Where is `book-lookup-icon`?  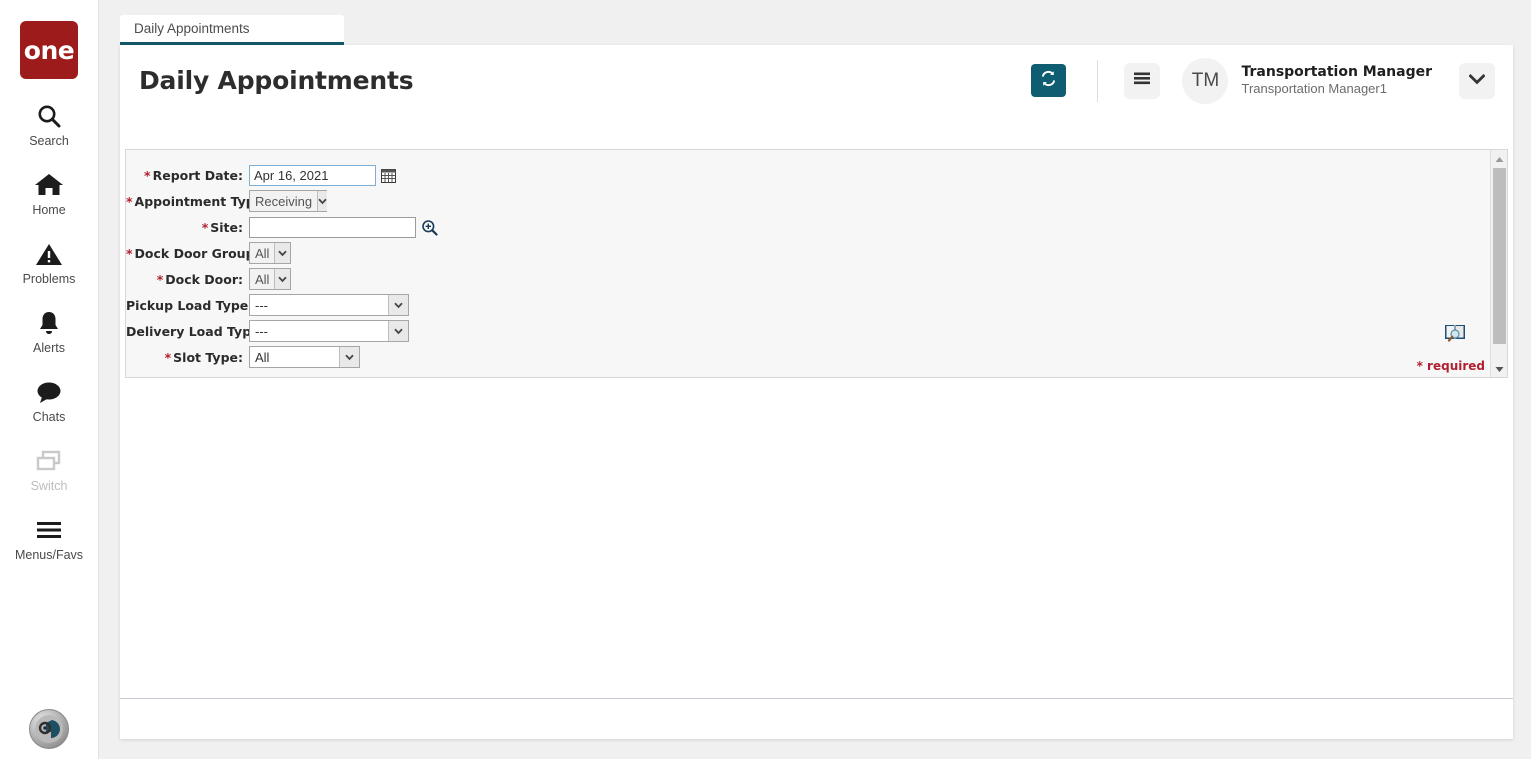 book-lookup-icon is located at coordinates (1455, 334).